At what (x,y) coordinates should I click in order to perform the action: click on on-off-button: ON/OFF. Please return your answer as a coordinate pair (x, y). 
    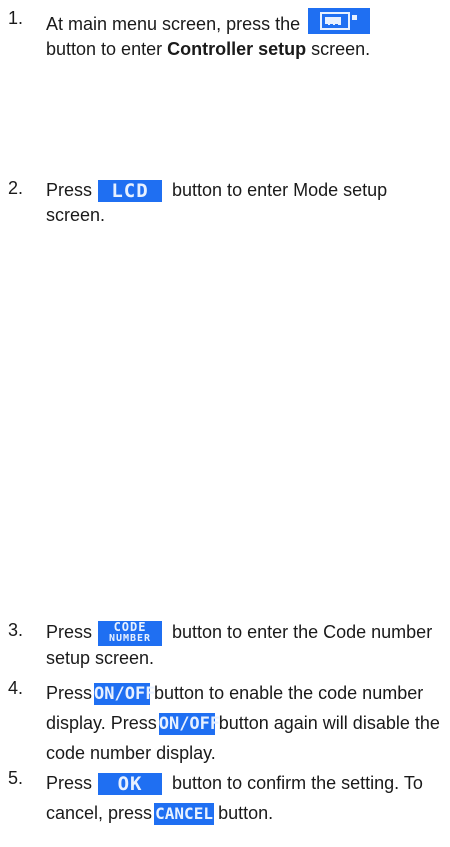
    Looking at the image, I should click on (124, 694).